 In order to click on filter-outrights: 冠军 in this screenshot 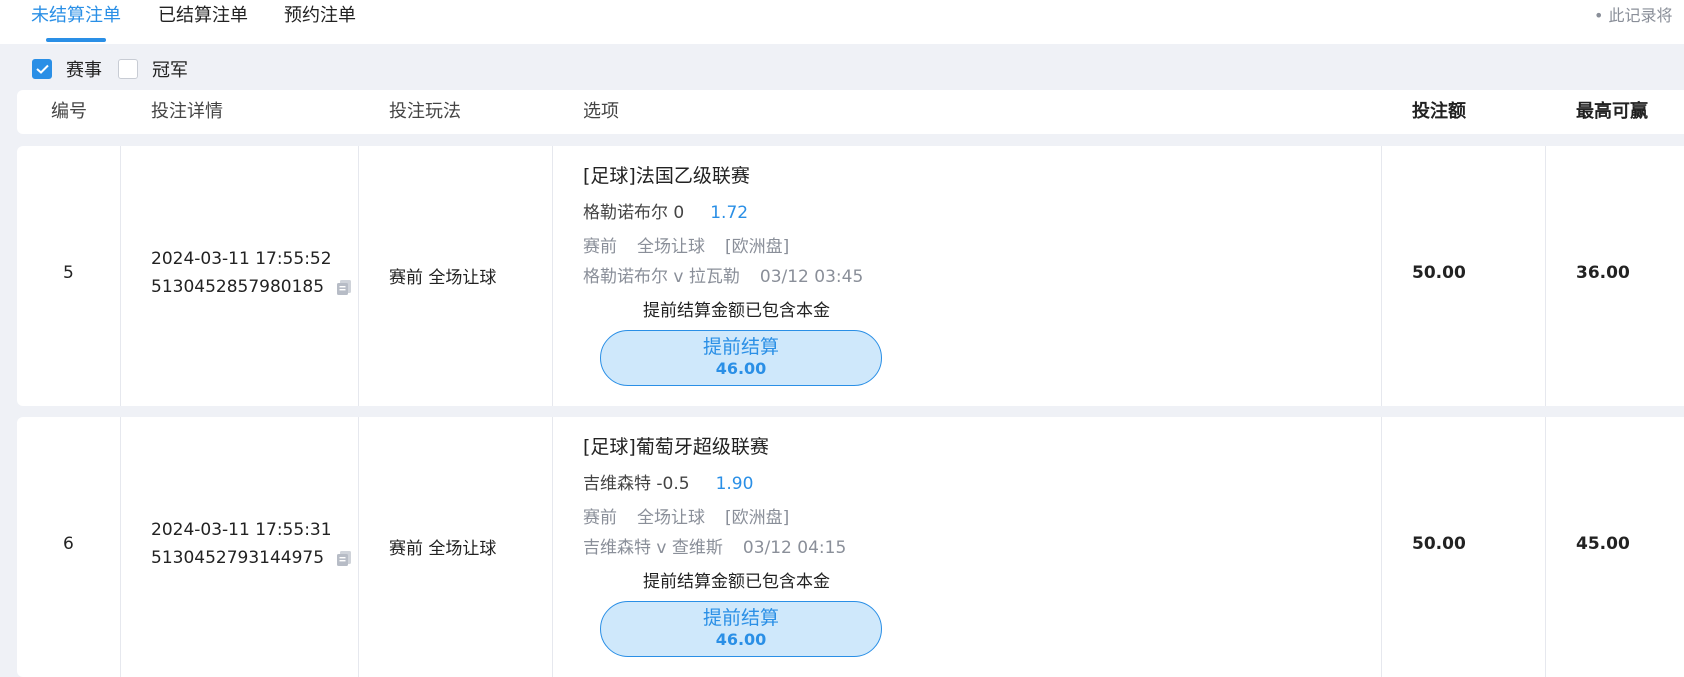, I will do `click(153, 69)`.